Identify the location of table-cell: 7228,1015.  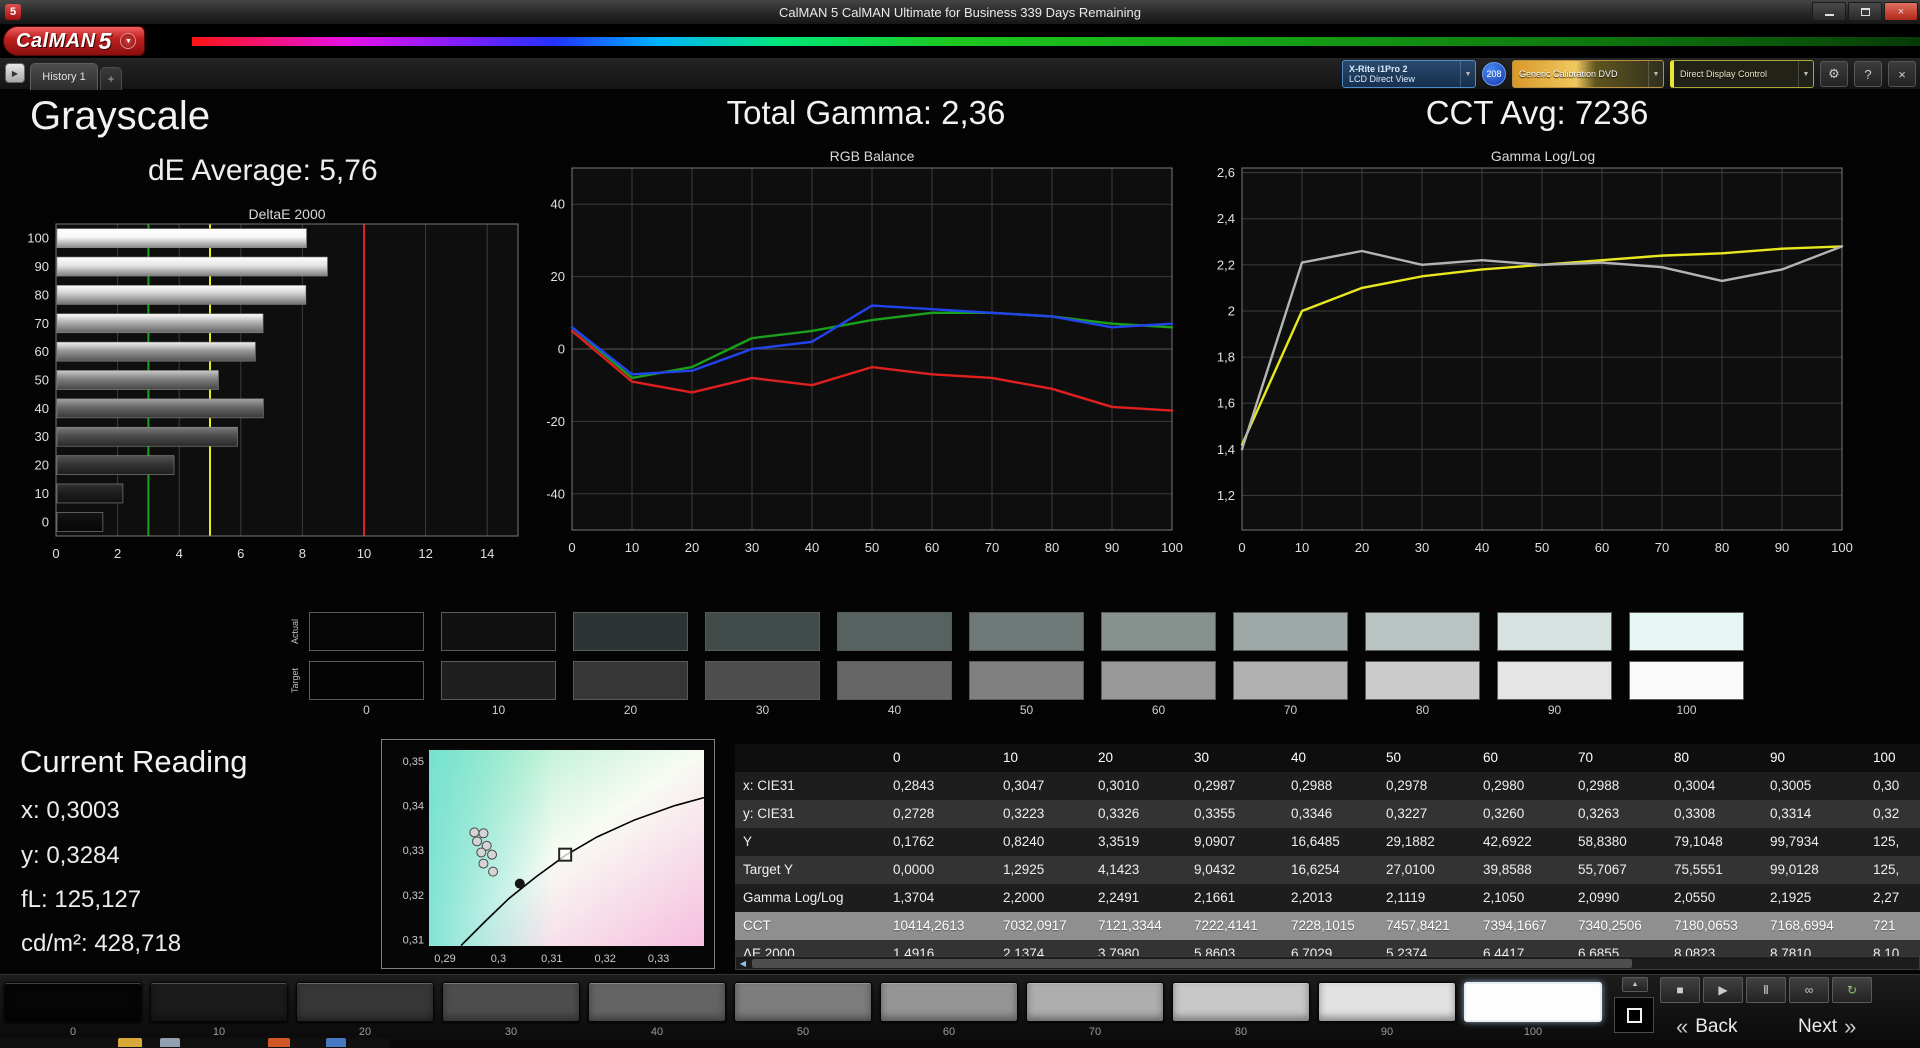
(1330, 926).